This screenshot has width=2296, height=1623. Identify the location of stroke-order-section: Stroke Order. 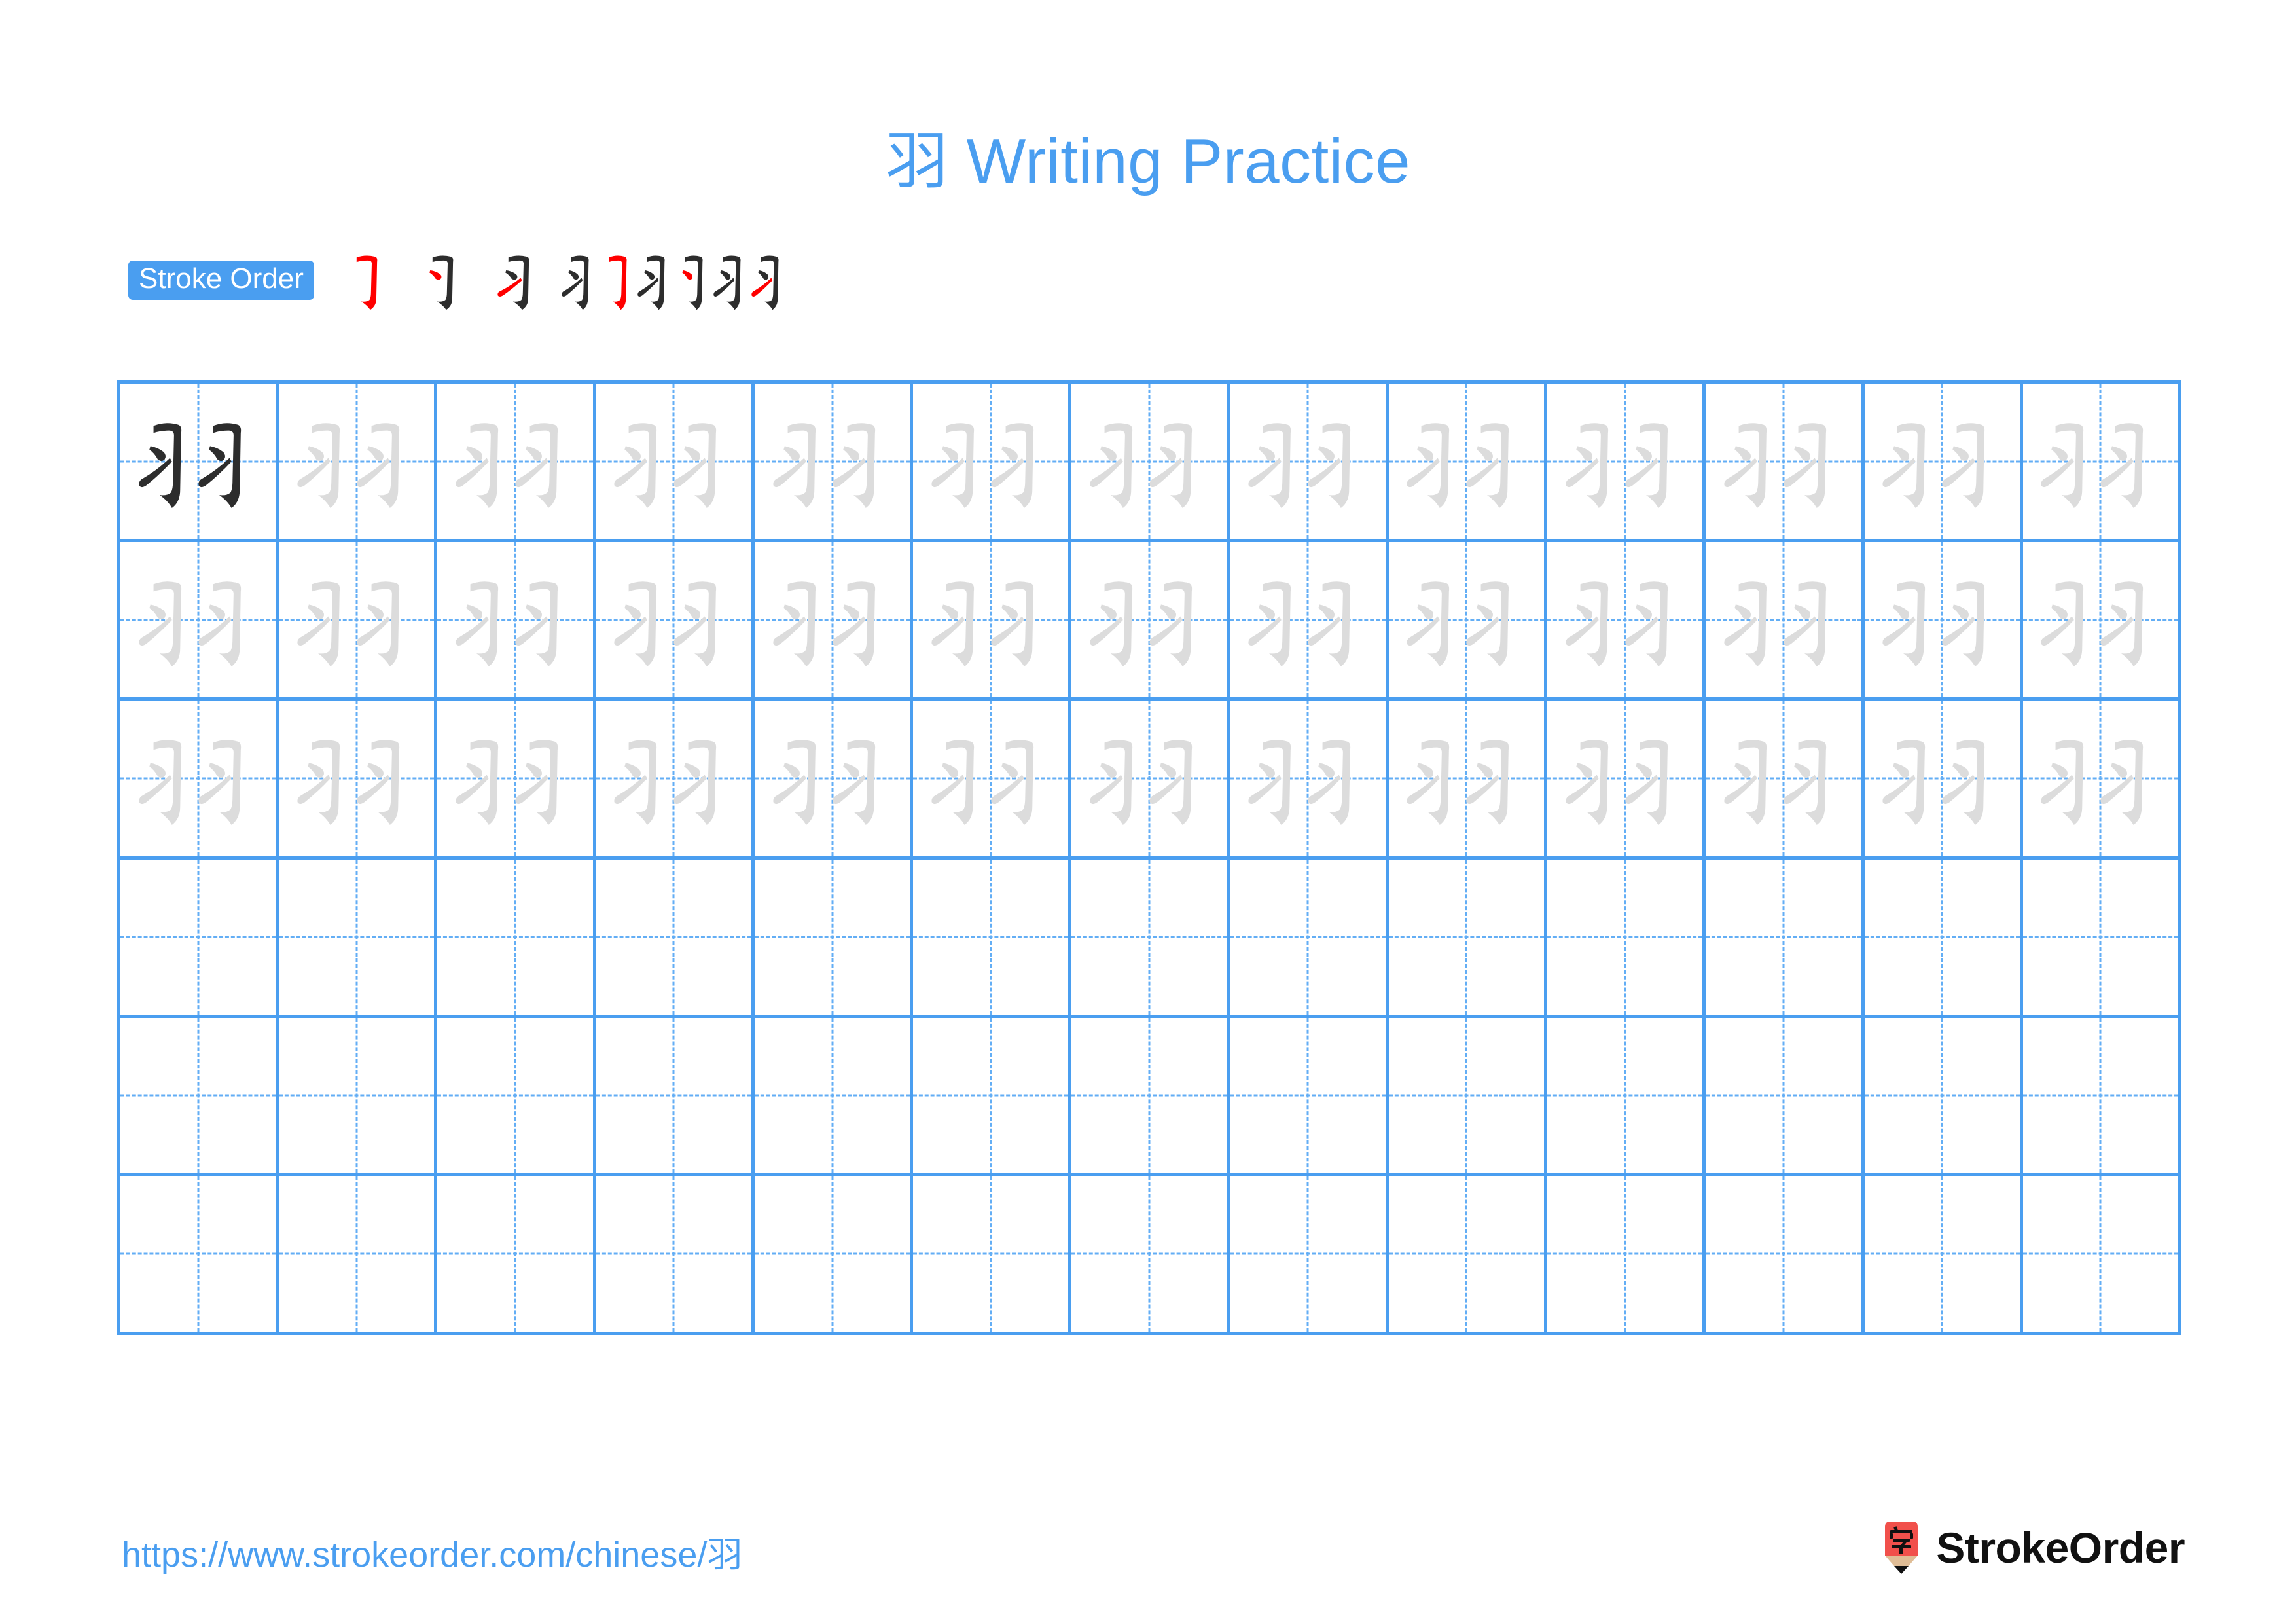
(458, 282).